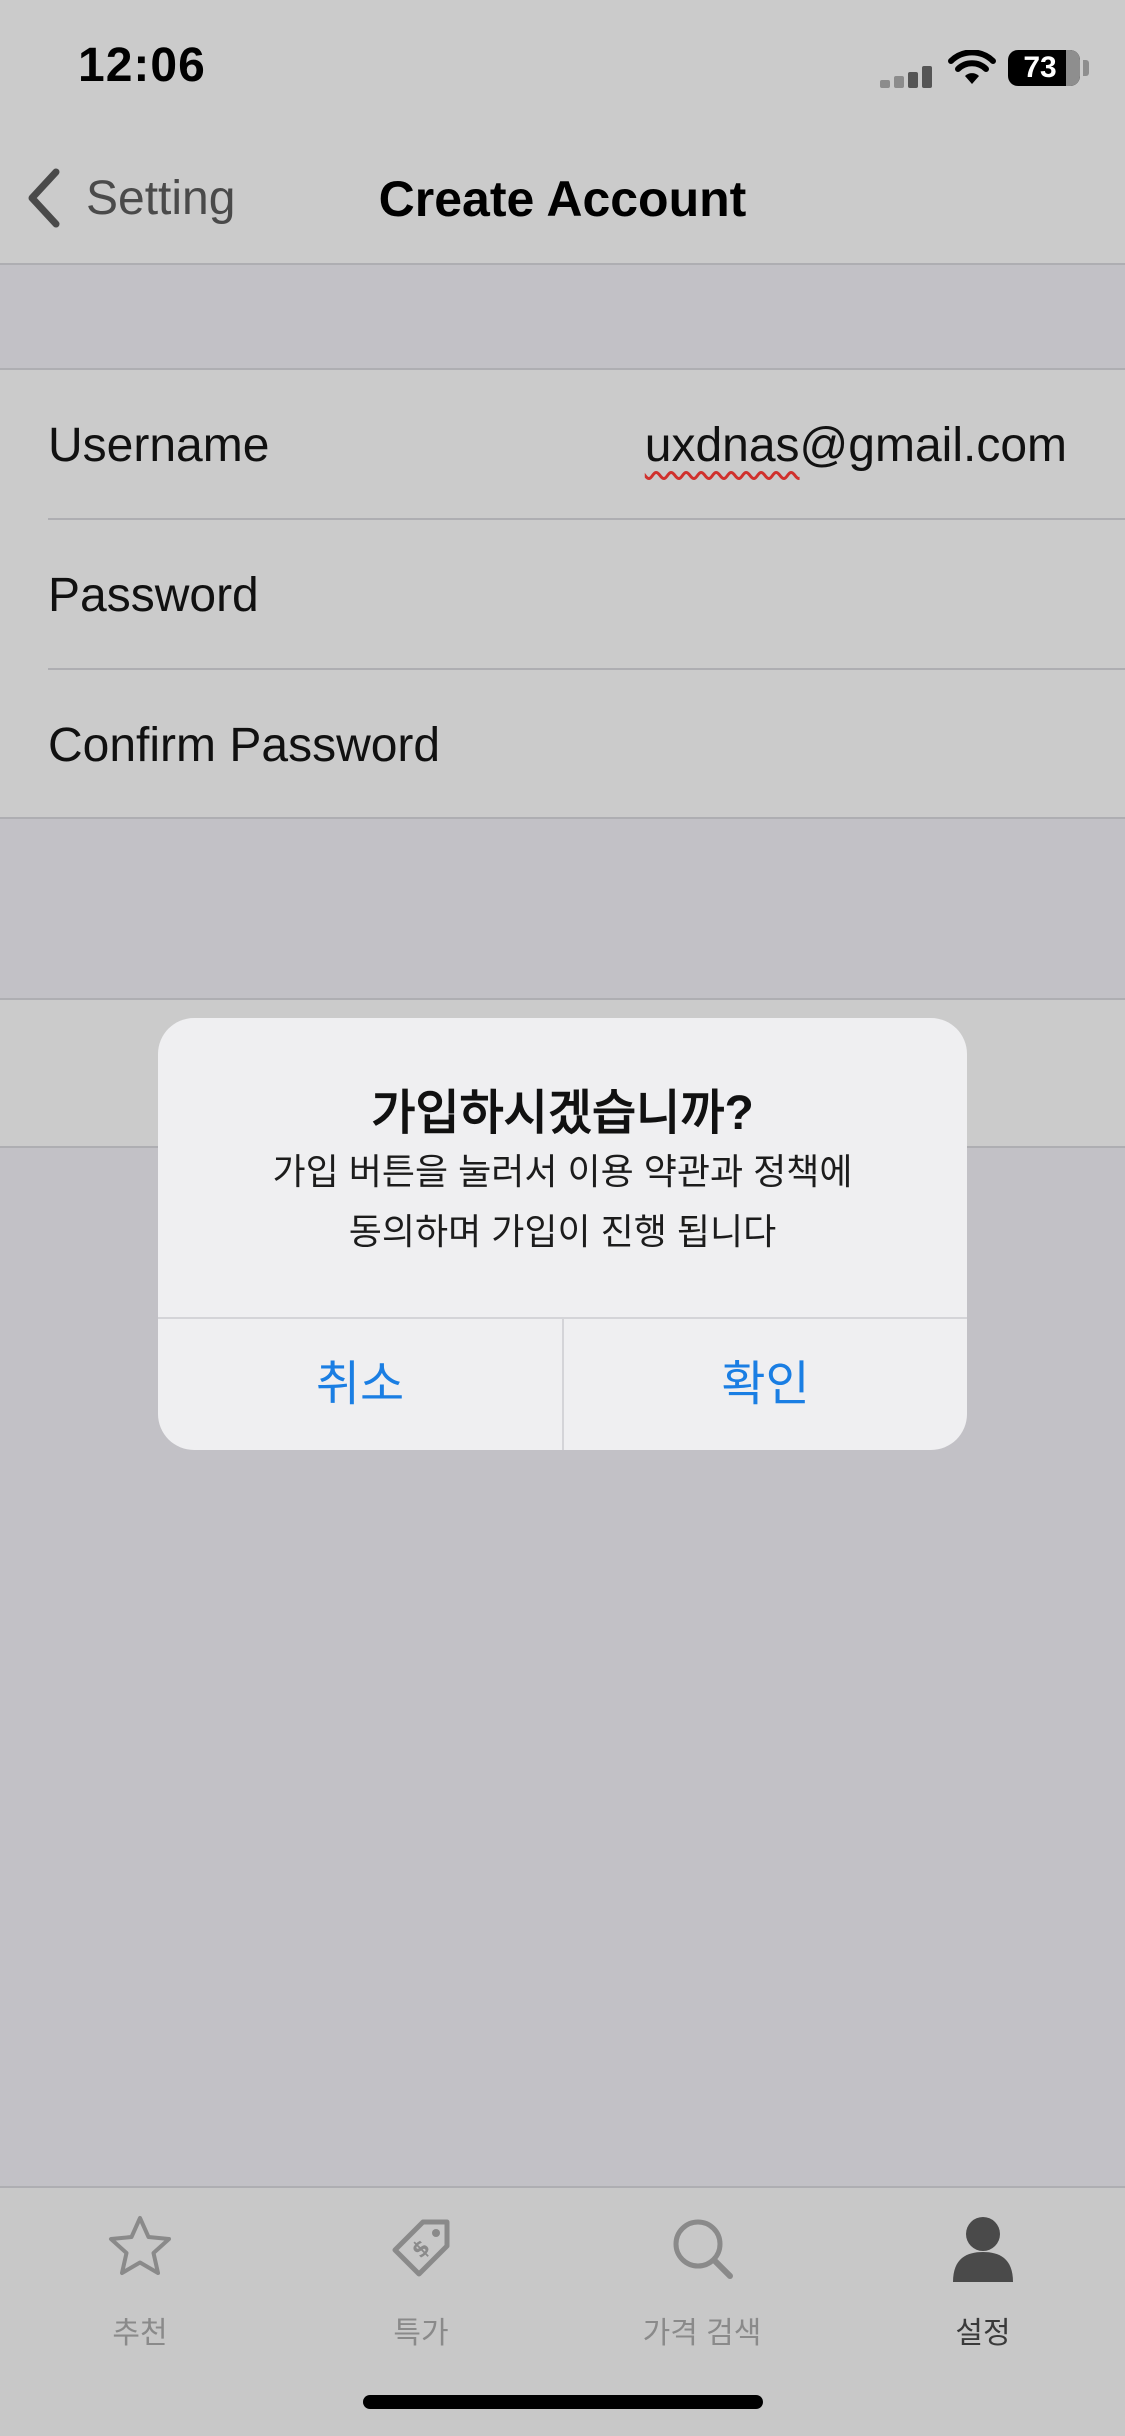  I want to click on confirm-password-label: Confirm Password, so click(244, 745).